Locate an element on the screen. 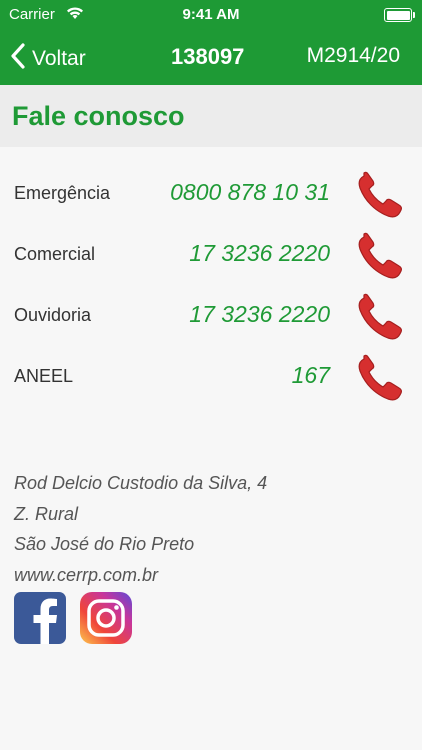 This screenshot has width=422, height=750. back-button: Voltar is located at coordinates (48, 58).